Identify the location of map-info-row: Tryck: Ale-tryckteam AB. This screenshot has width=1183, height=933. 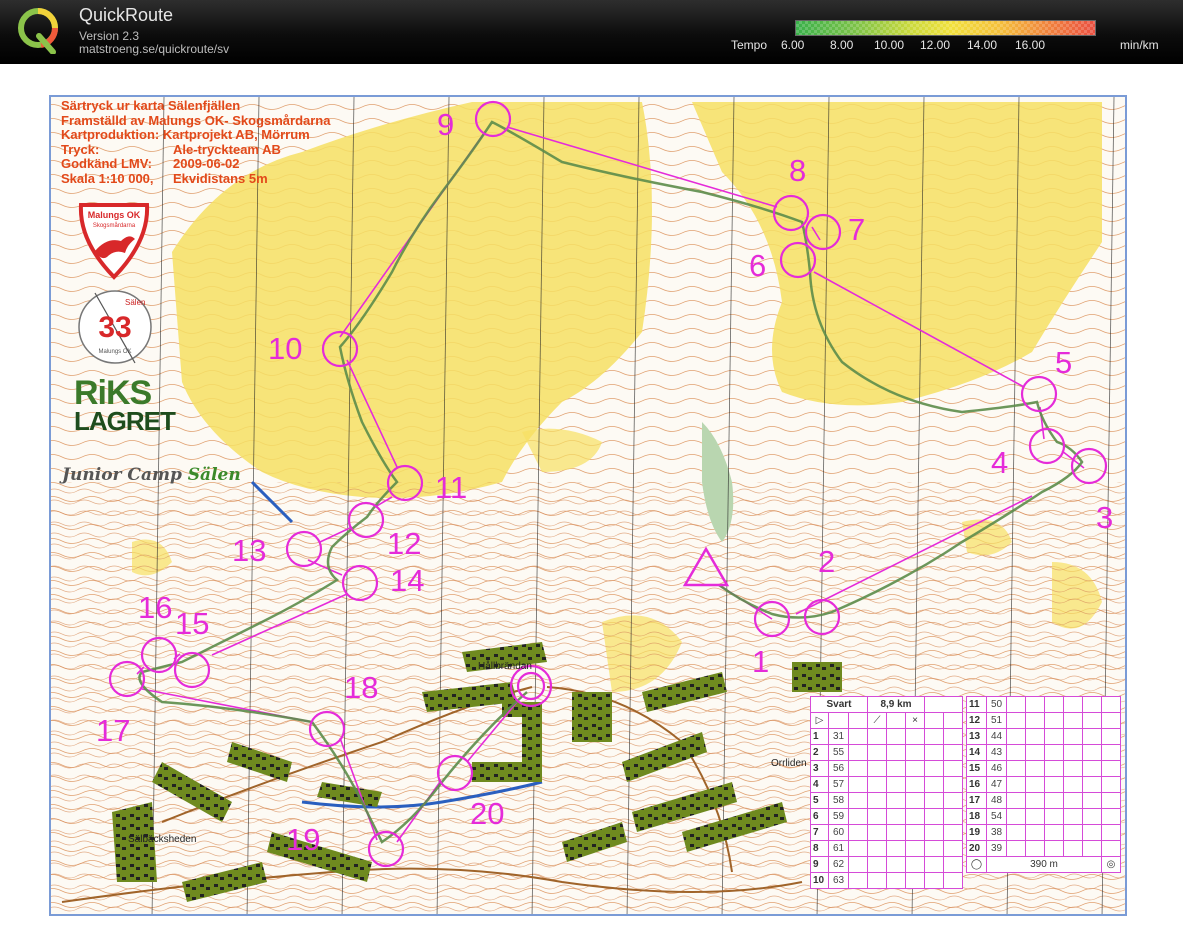
(195, 149).